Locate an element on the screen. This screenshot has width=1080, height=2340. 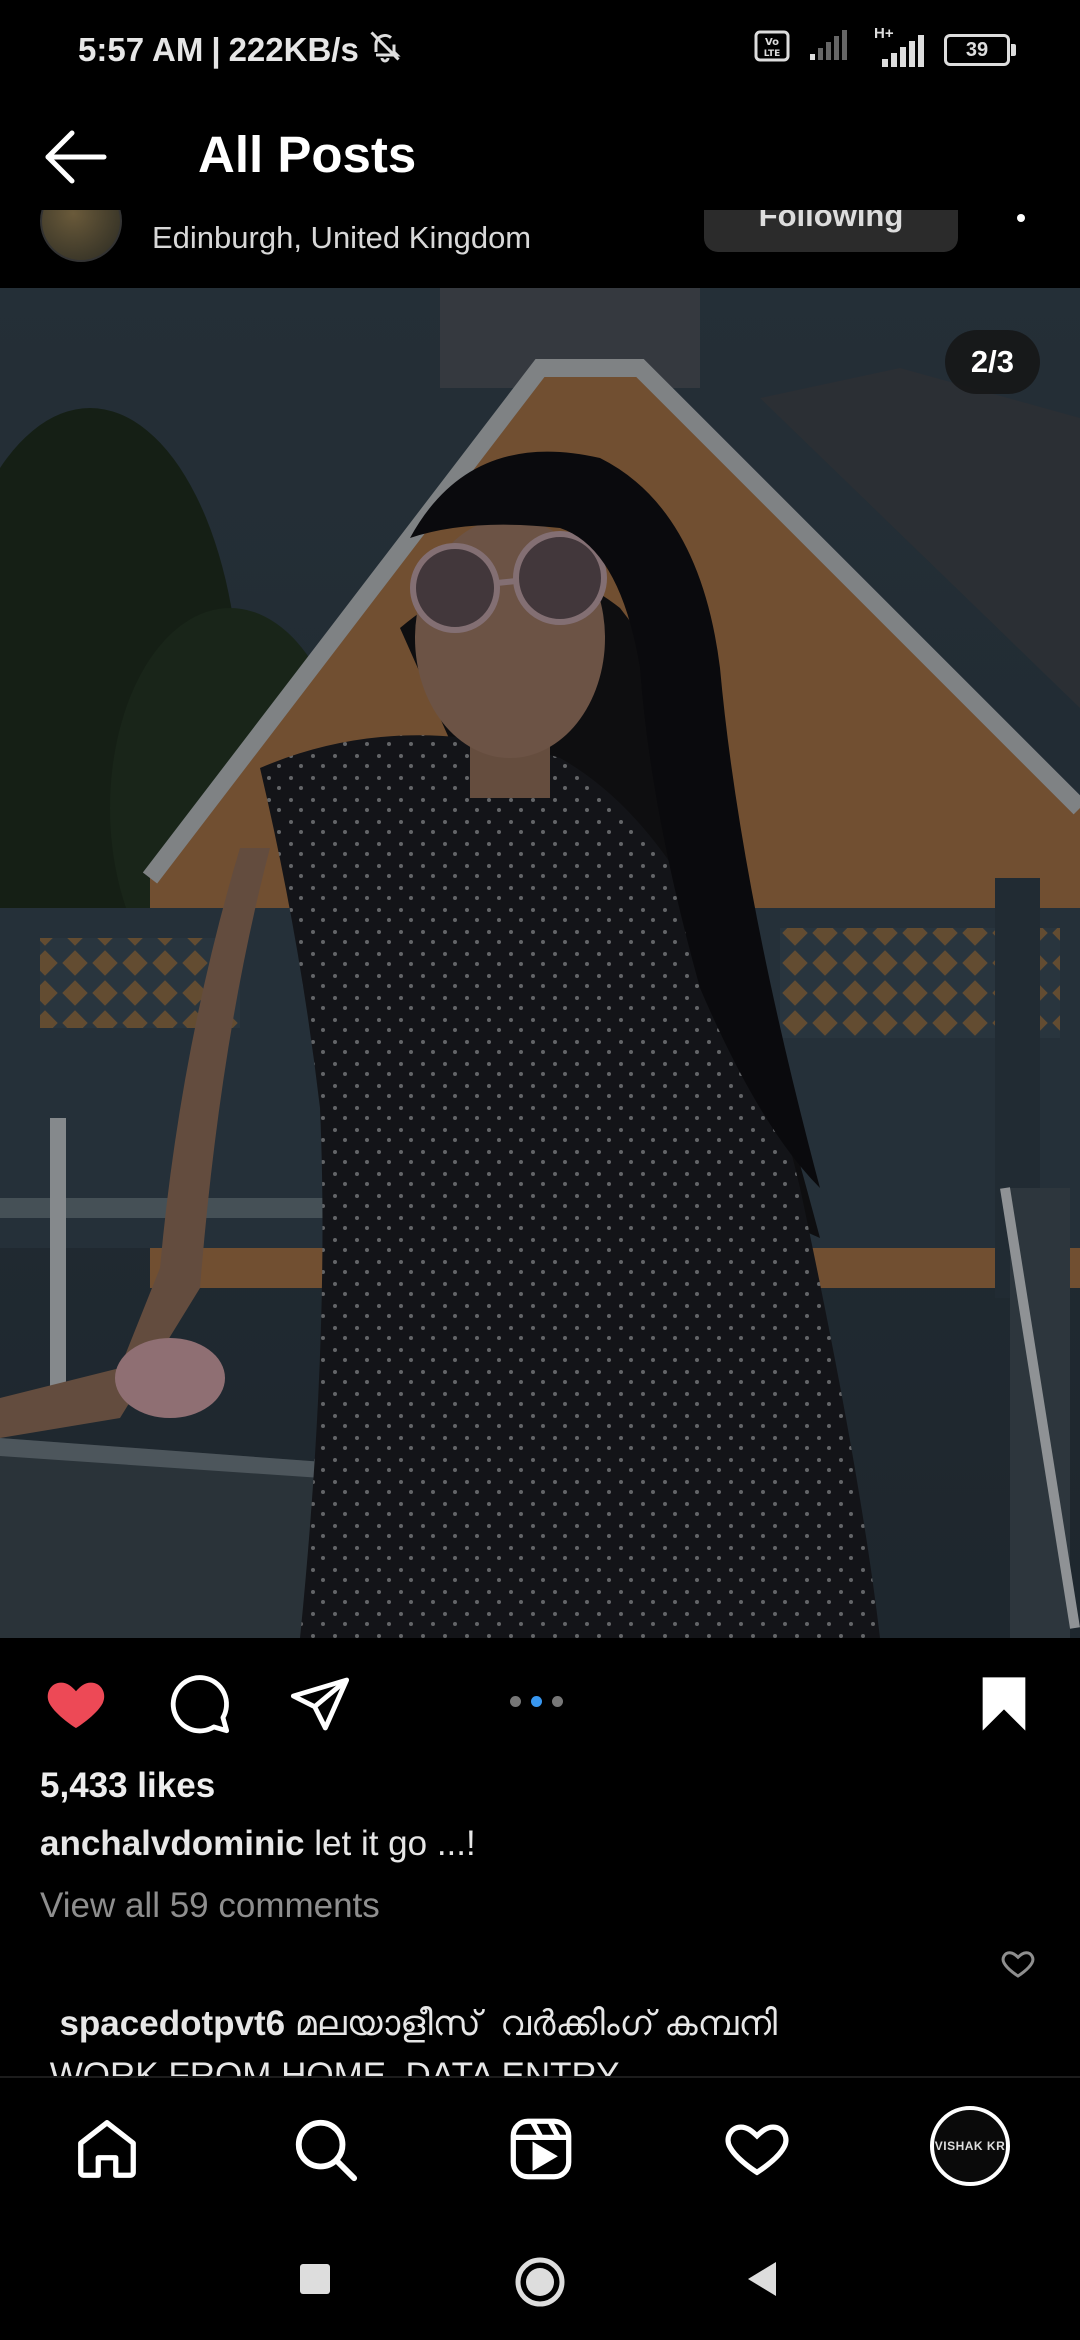
battery-icon: 39 is located at coordinates (980, 50).